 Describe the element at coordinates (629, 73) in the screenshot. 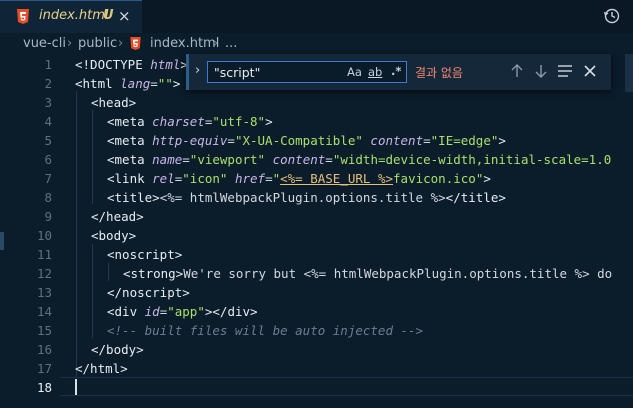

I see `minimap-scrollbar` at that location.